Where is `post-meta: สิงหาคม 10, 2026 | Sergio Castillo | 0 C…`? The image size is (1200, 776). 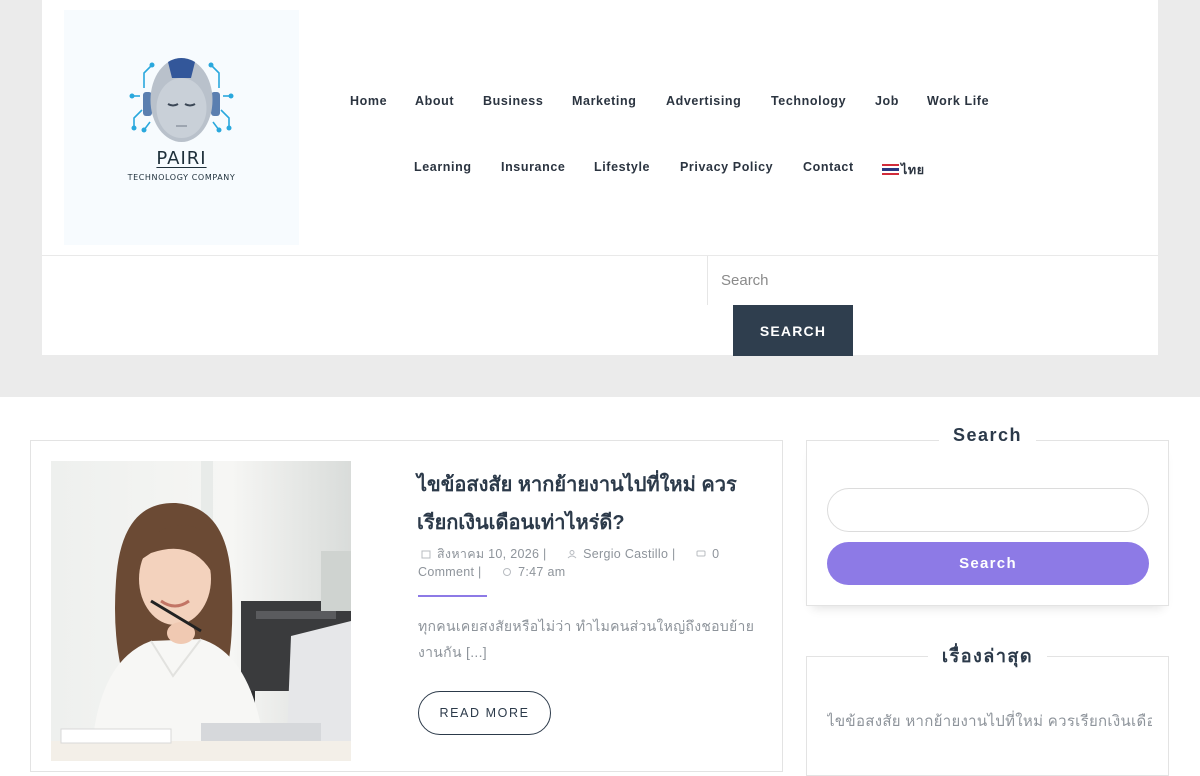 post-meta: สิงหาคม 10, 2026 | Sergio Castillo | 0 C… is located at coordinates (569, 563).